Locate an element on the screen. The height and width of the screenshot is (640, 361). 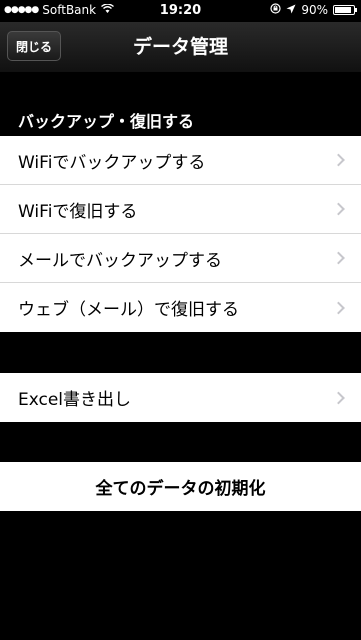
row-label: WiFiで復旧する is located at coordinates (78, 211).